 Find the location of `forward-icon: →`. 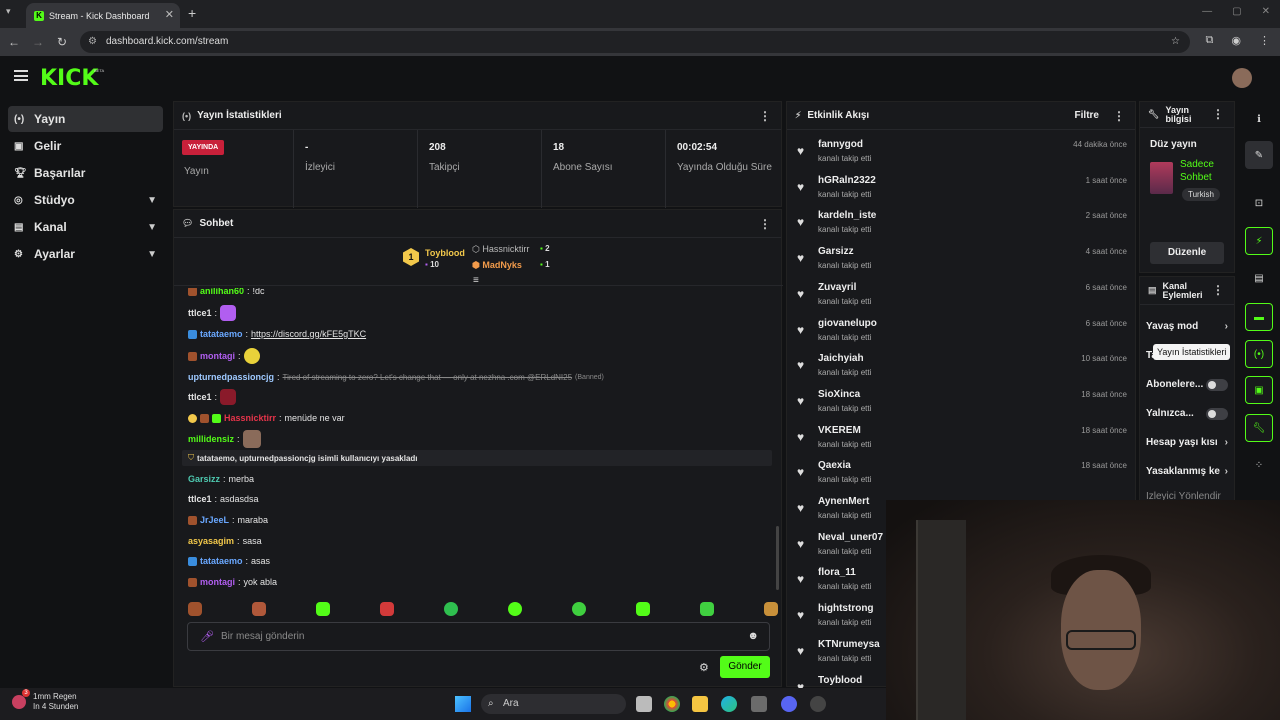

forward-icon: → is located at coordinates (38, 42).